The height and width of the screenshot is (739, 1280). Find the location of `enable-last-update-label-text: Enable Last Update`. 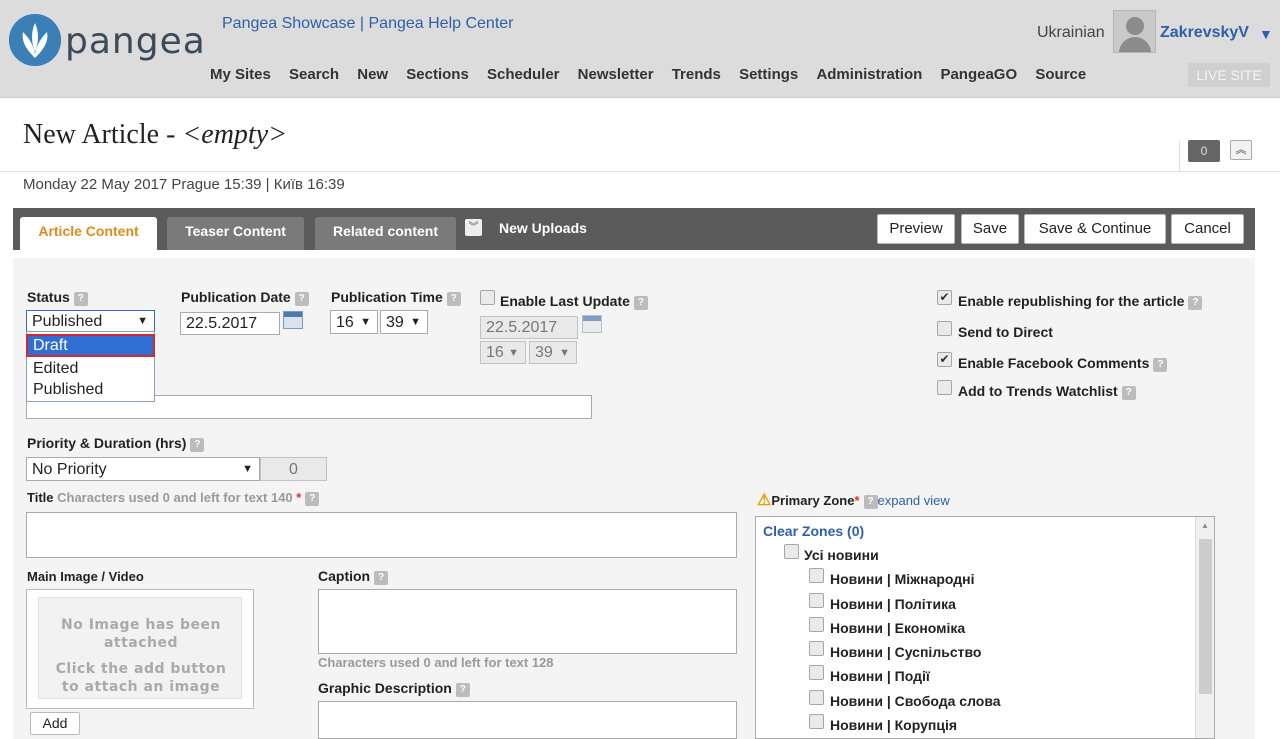

enable-last-update-label-text: Enable Last Update is located at coordinates (565, 301).